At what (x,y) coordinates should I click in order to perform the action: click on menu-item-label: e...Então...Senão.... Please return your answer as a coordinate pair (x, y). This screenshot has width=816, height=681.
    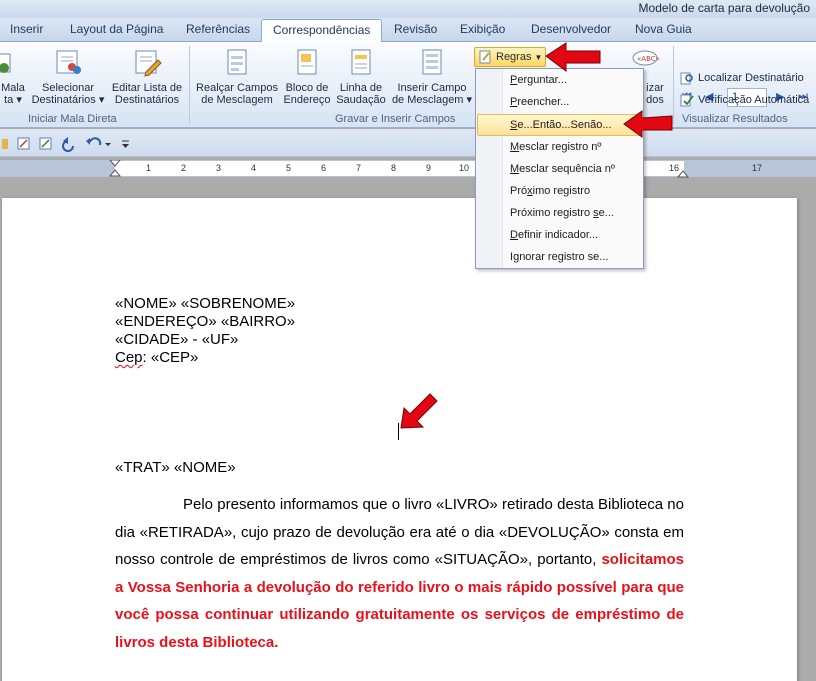
    Looking at the image, I should click on (564, 125).